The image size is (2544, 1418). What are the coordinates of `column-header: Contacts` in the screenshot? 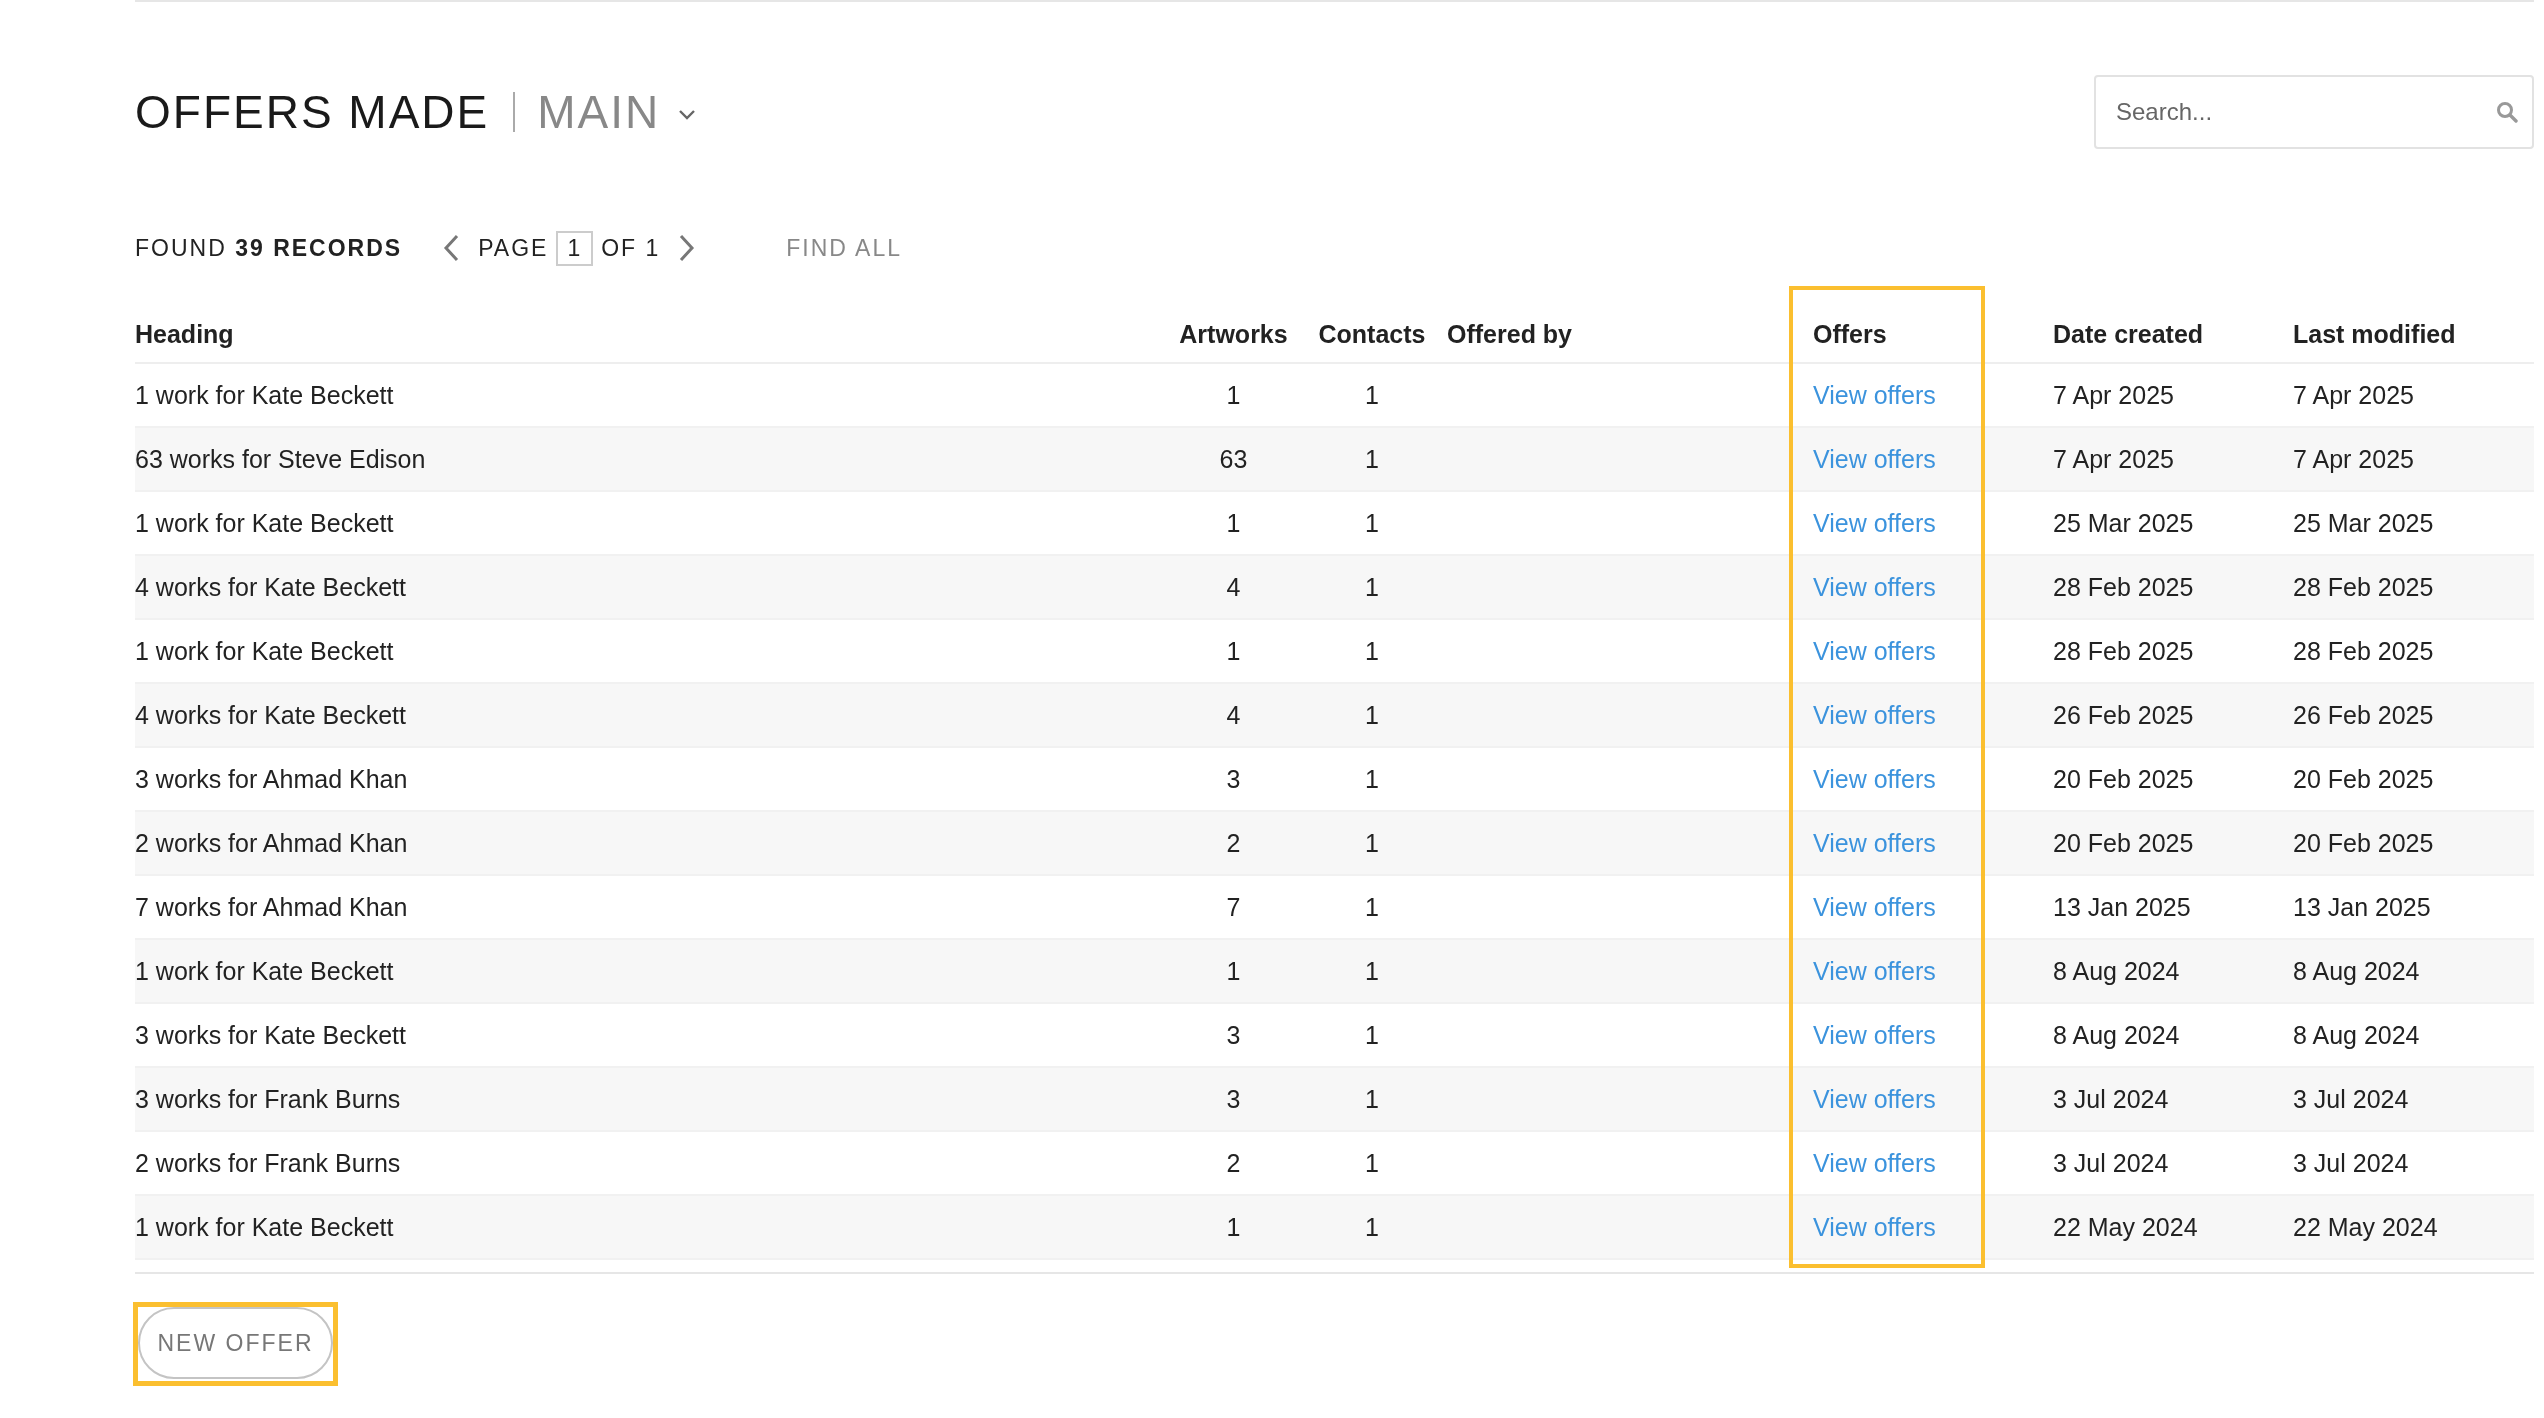 It's located at (1372, 334).